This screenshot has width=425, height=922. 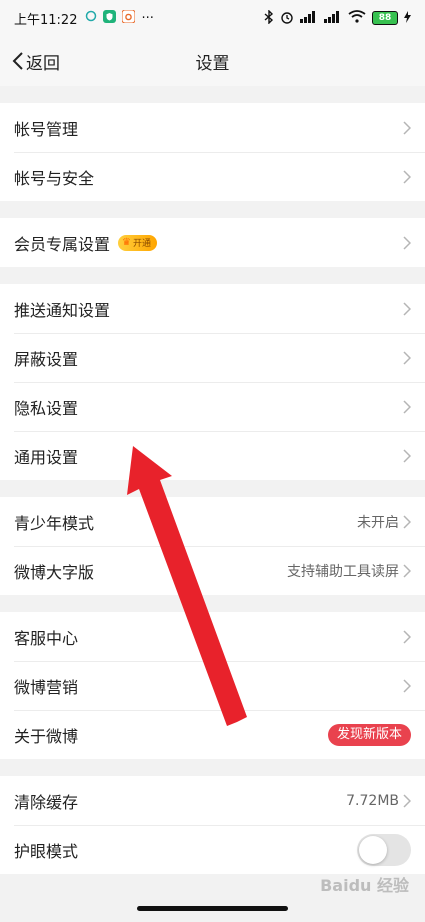 What do you see at coordinates (212, 455) in the screenshot?
I see `row-general-settings: 通用设置` at bounding box center [212, 455].